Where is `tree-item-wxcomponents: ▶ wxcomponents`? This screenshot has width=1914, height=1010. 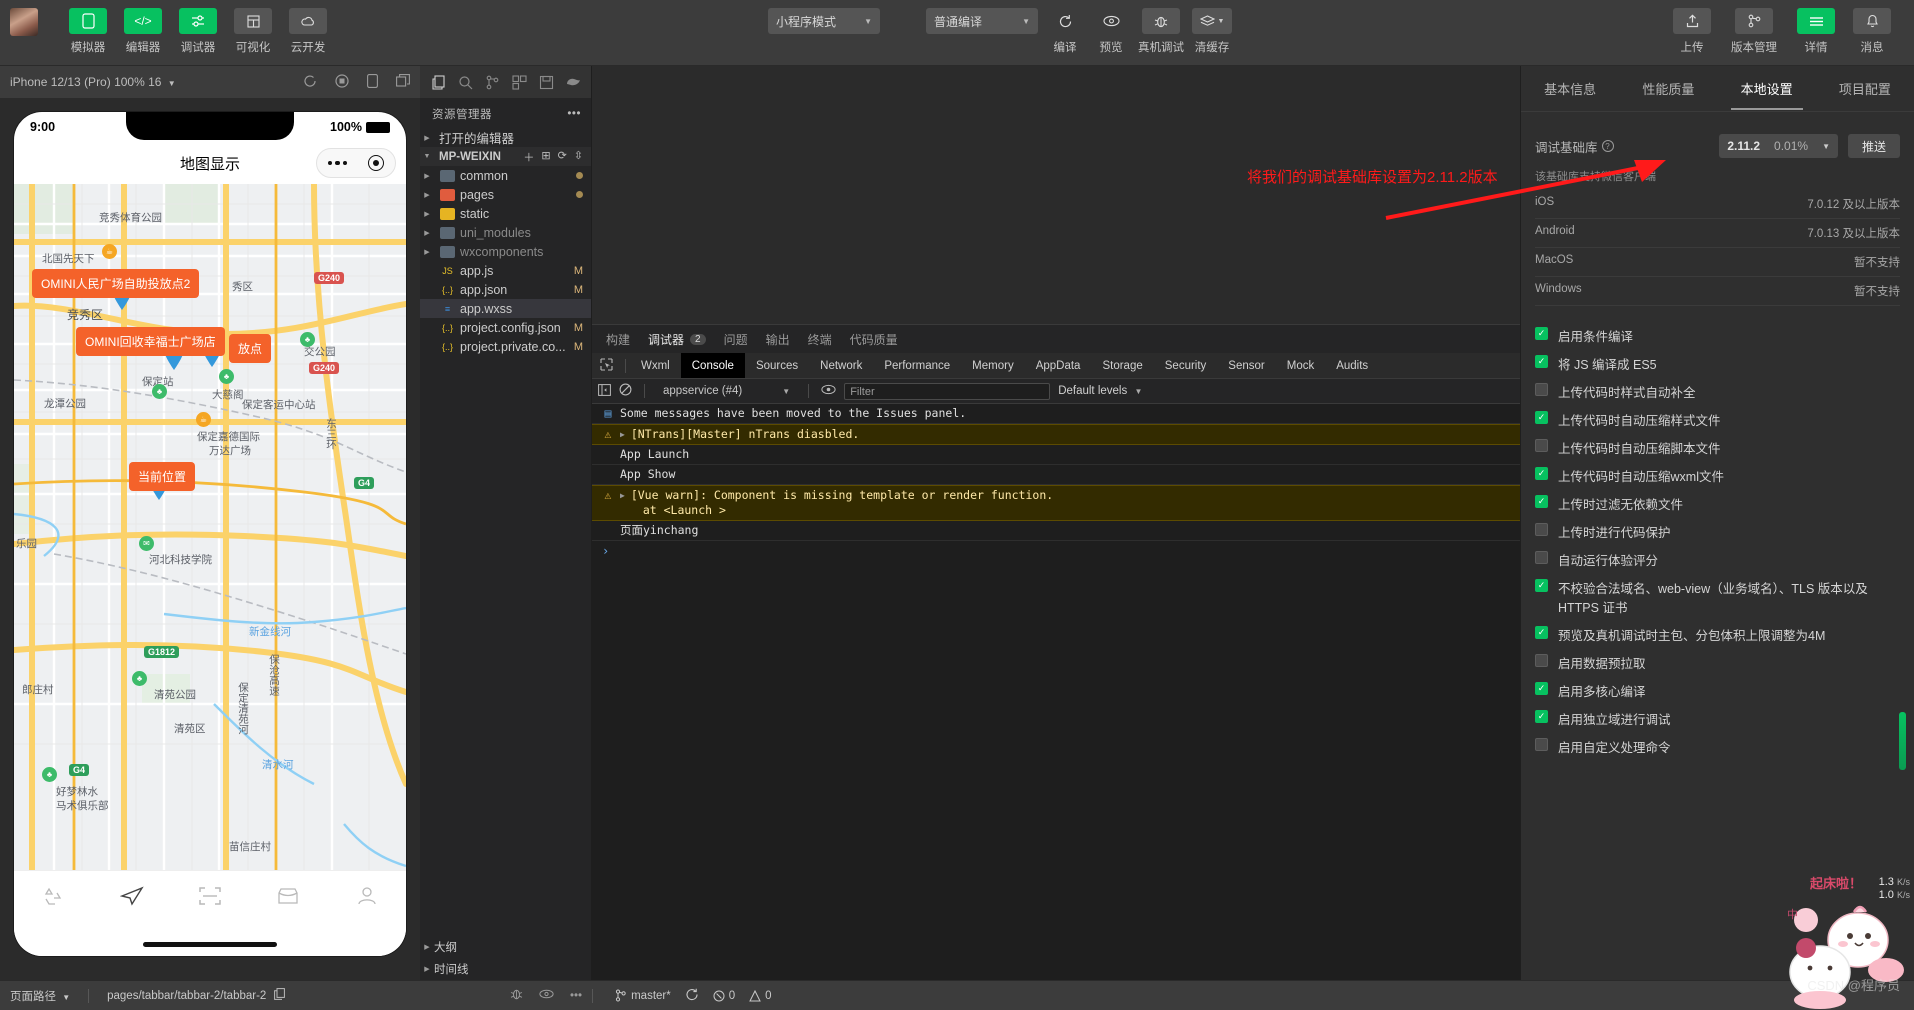
tree-item-wxcomponents: ▶ wxcomponents is located at coordinates (505, 251).